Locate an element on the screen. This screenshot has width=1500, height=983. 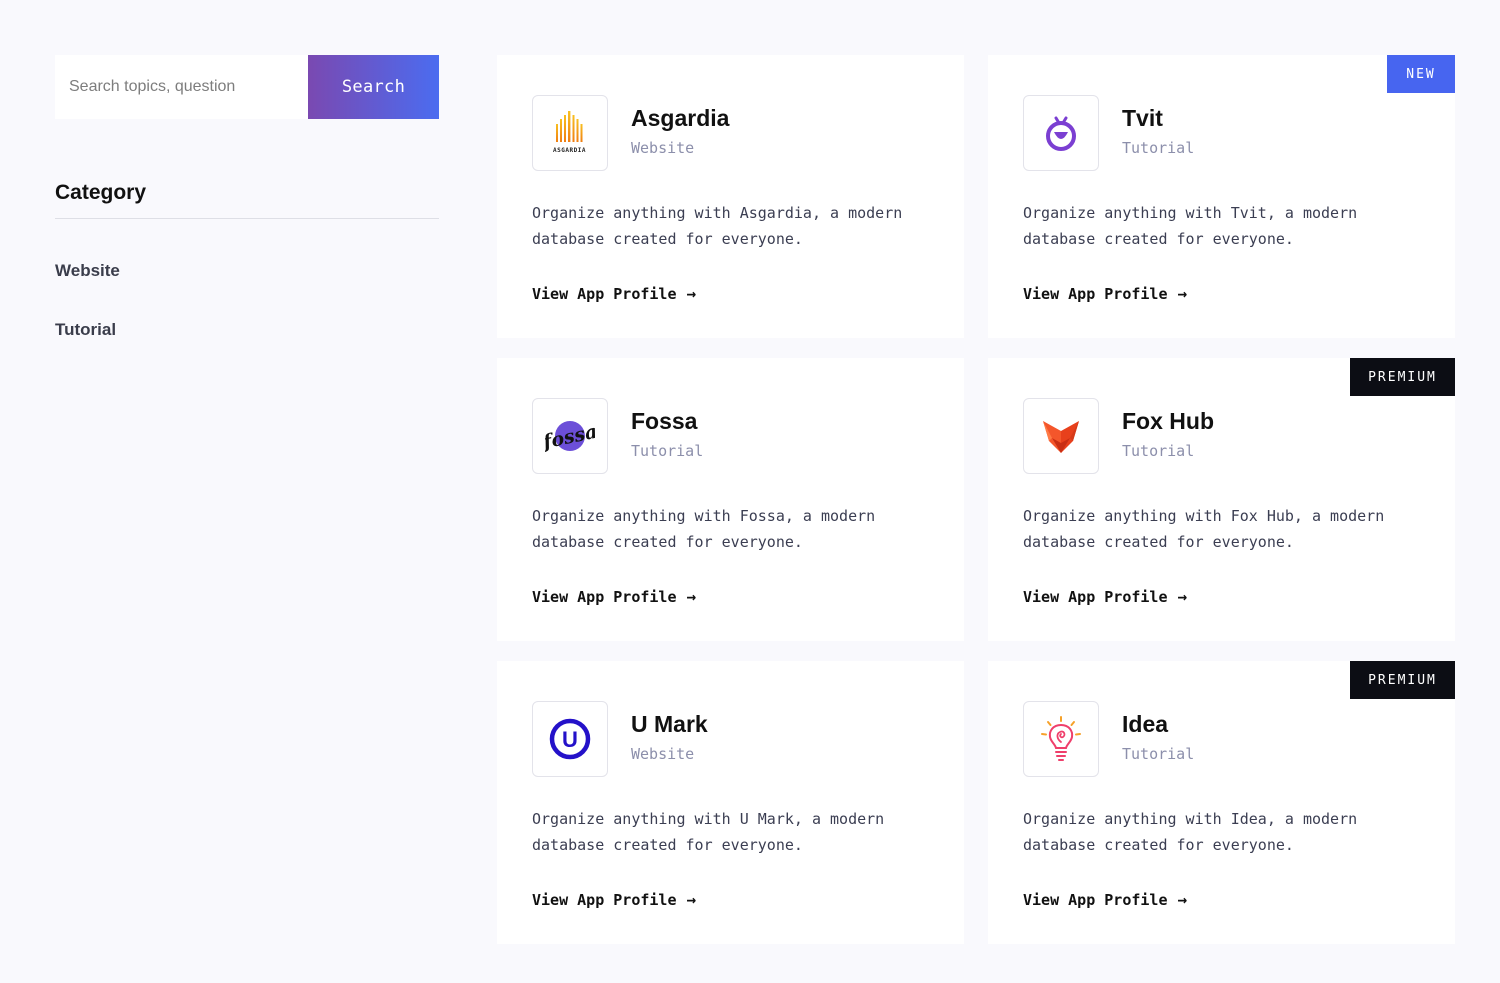
card-header: Tvit Tutorial is located at coordinates (1221, 133).